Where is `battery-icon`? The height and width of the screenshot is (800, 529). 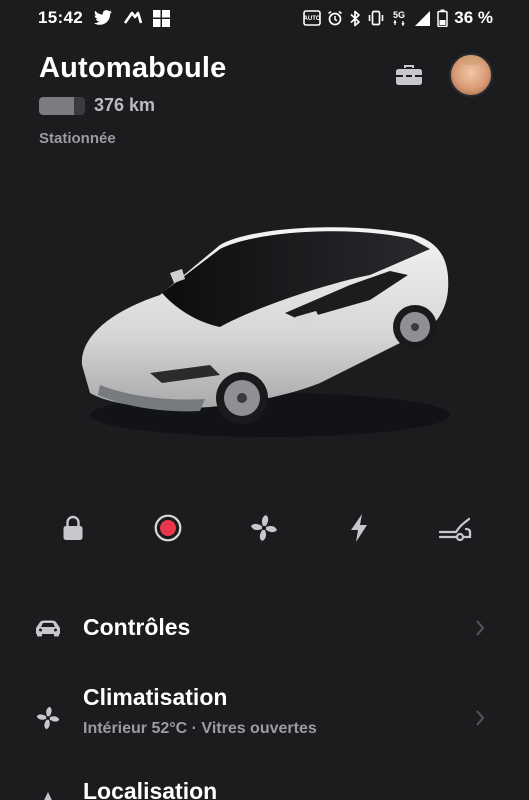 battery-icon is located at coordinates (442, 18).